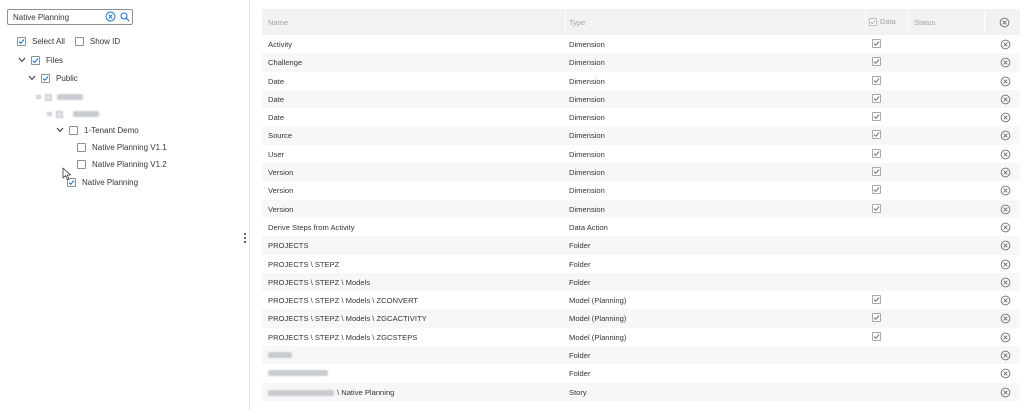  What do you see at coordinates (641, 282) in the screenshot?
I see `table-row: PROJECTS \ STEPZ \ Models Folder` at bounding box center [641, 282].